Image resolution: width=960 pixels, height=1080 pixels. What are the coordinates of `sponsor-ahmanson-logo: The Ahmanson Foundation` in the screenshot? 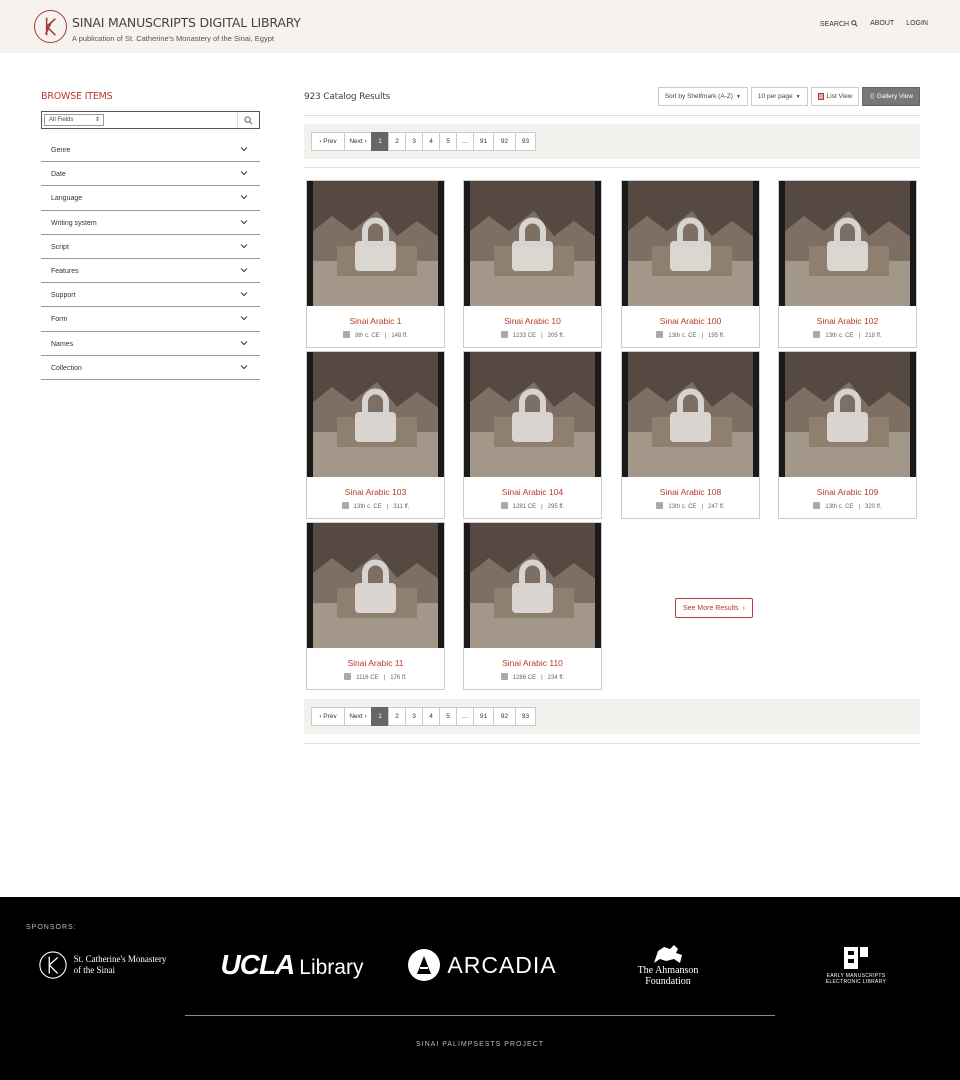 It's located at (668, 965).